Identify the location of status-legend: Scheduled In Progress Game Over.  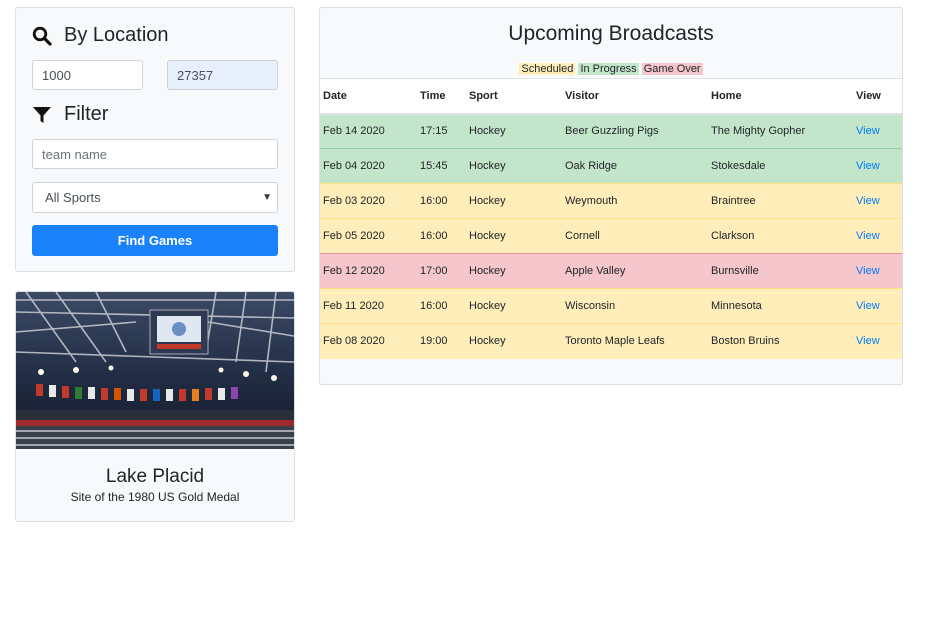
(611, 69).